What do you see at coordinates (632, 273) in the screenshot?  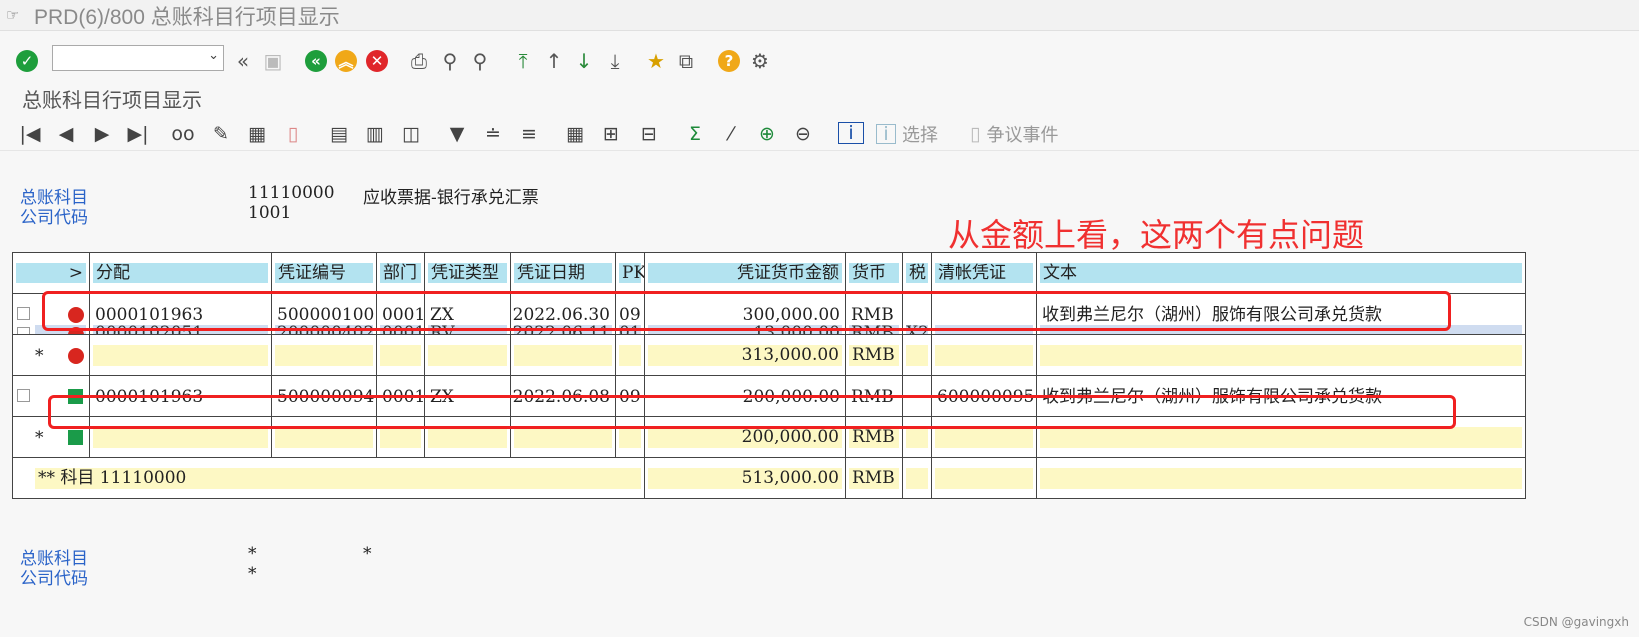 I see `column-header: PK` at bounding box center [632, 273].